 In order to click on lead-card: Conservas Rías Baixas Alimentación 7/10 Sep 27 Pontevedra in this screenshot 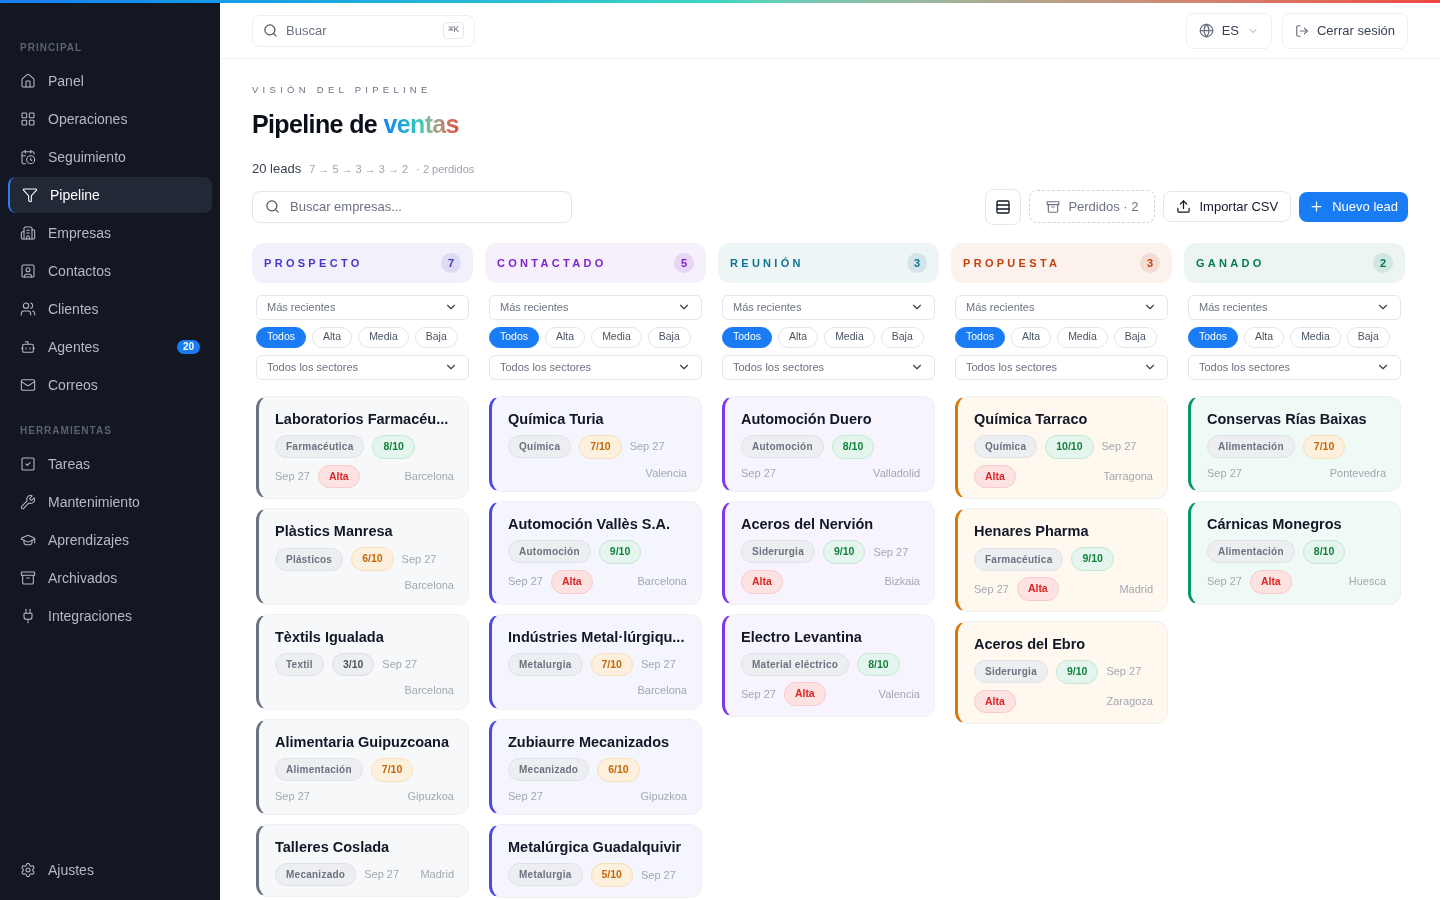, I will do `click(1294, 443)`.